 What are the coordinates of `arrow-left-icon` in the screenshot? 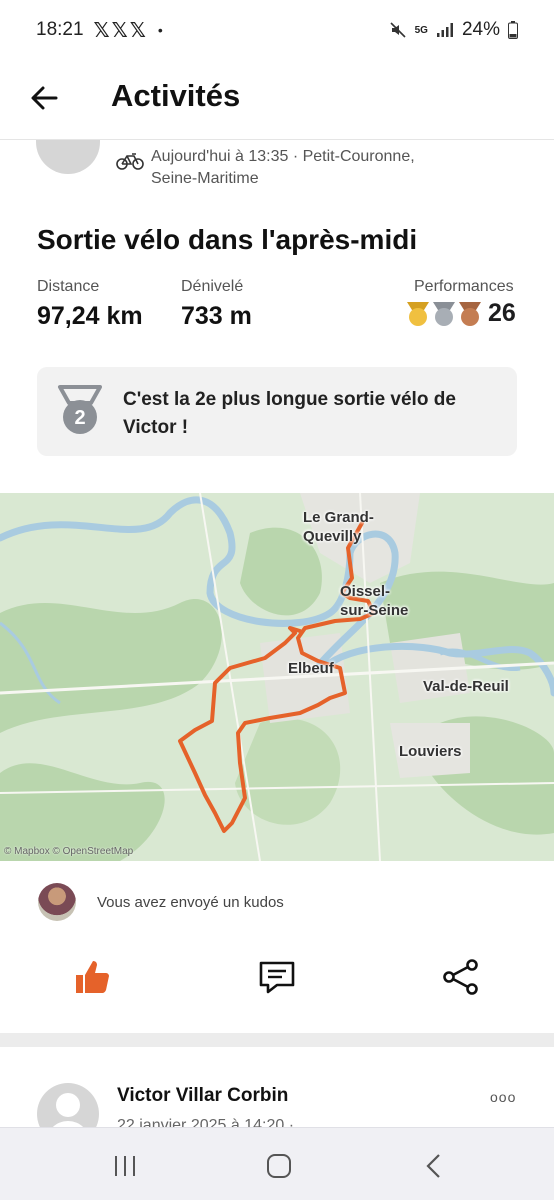 It's located at (44, 98).